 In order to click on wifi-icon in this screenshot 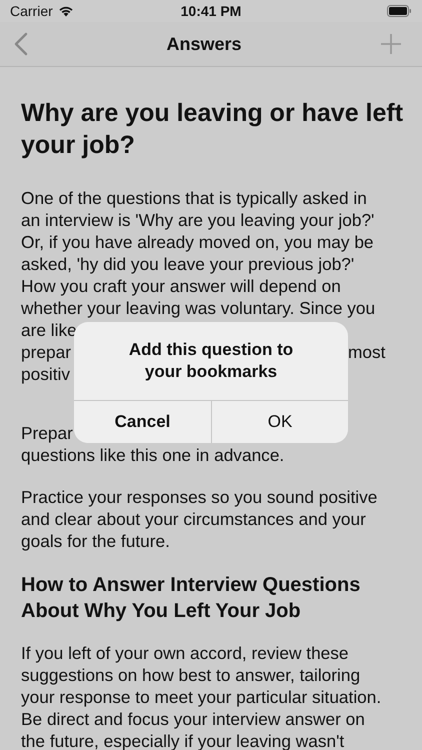, I will do `click(66, 11)`.